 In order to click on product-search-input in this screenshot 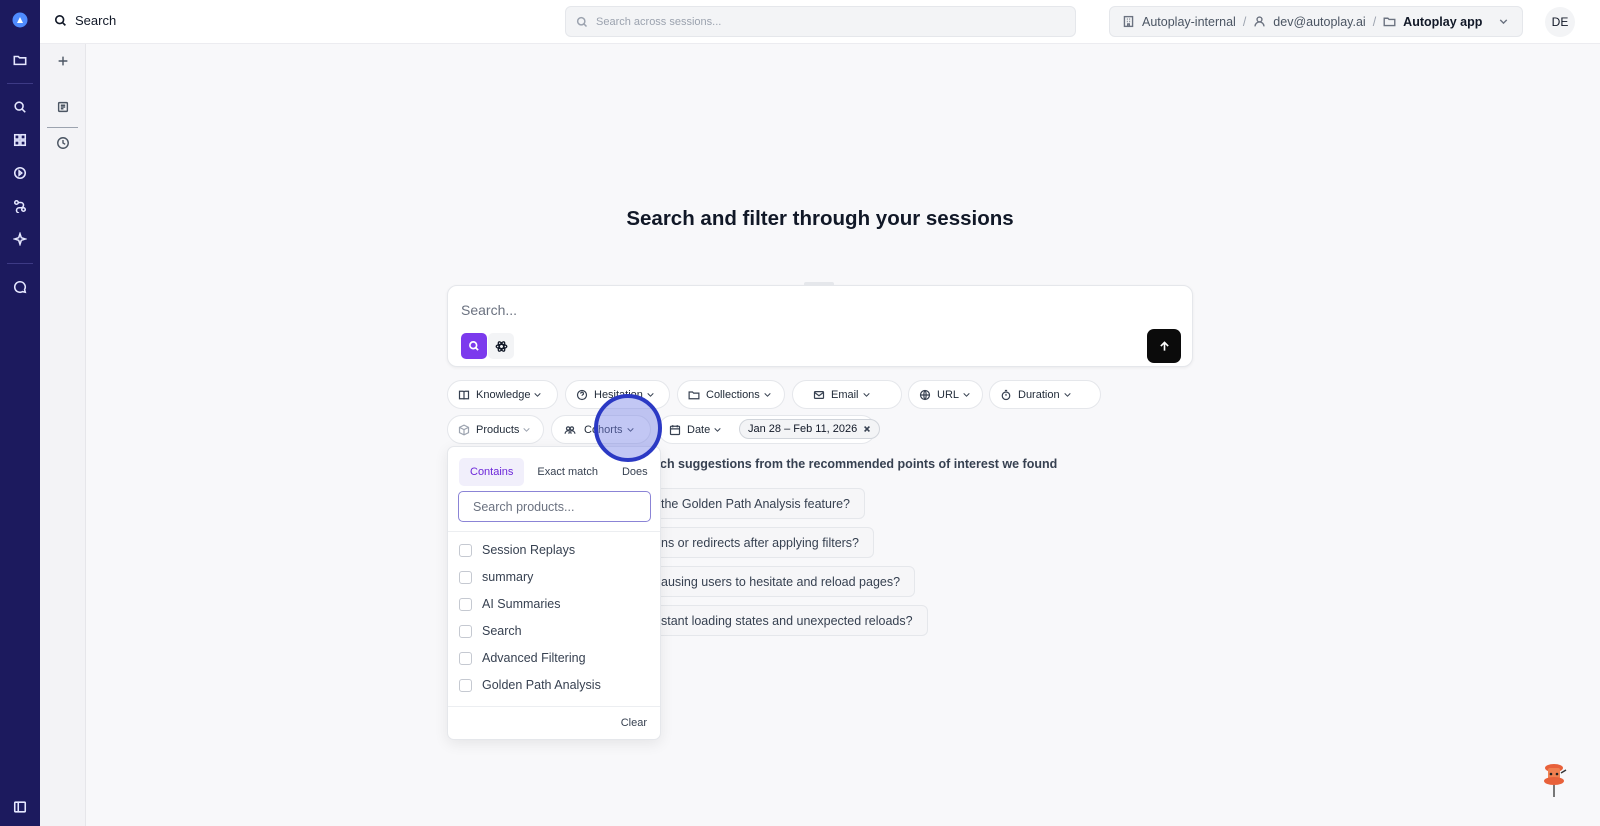, I will do `click(554, 506)`.